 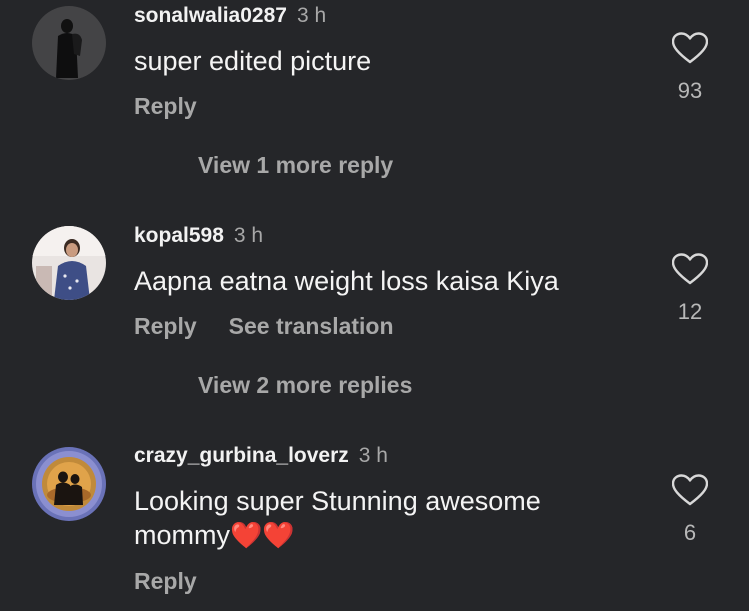 I want to click on comment-text: Looking super Stunning awesome mommy❤️❤️, so click(x=394, y=518).